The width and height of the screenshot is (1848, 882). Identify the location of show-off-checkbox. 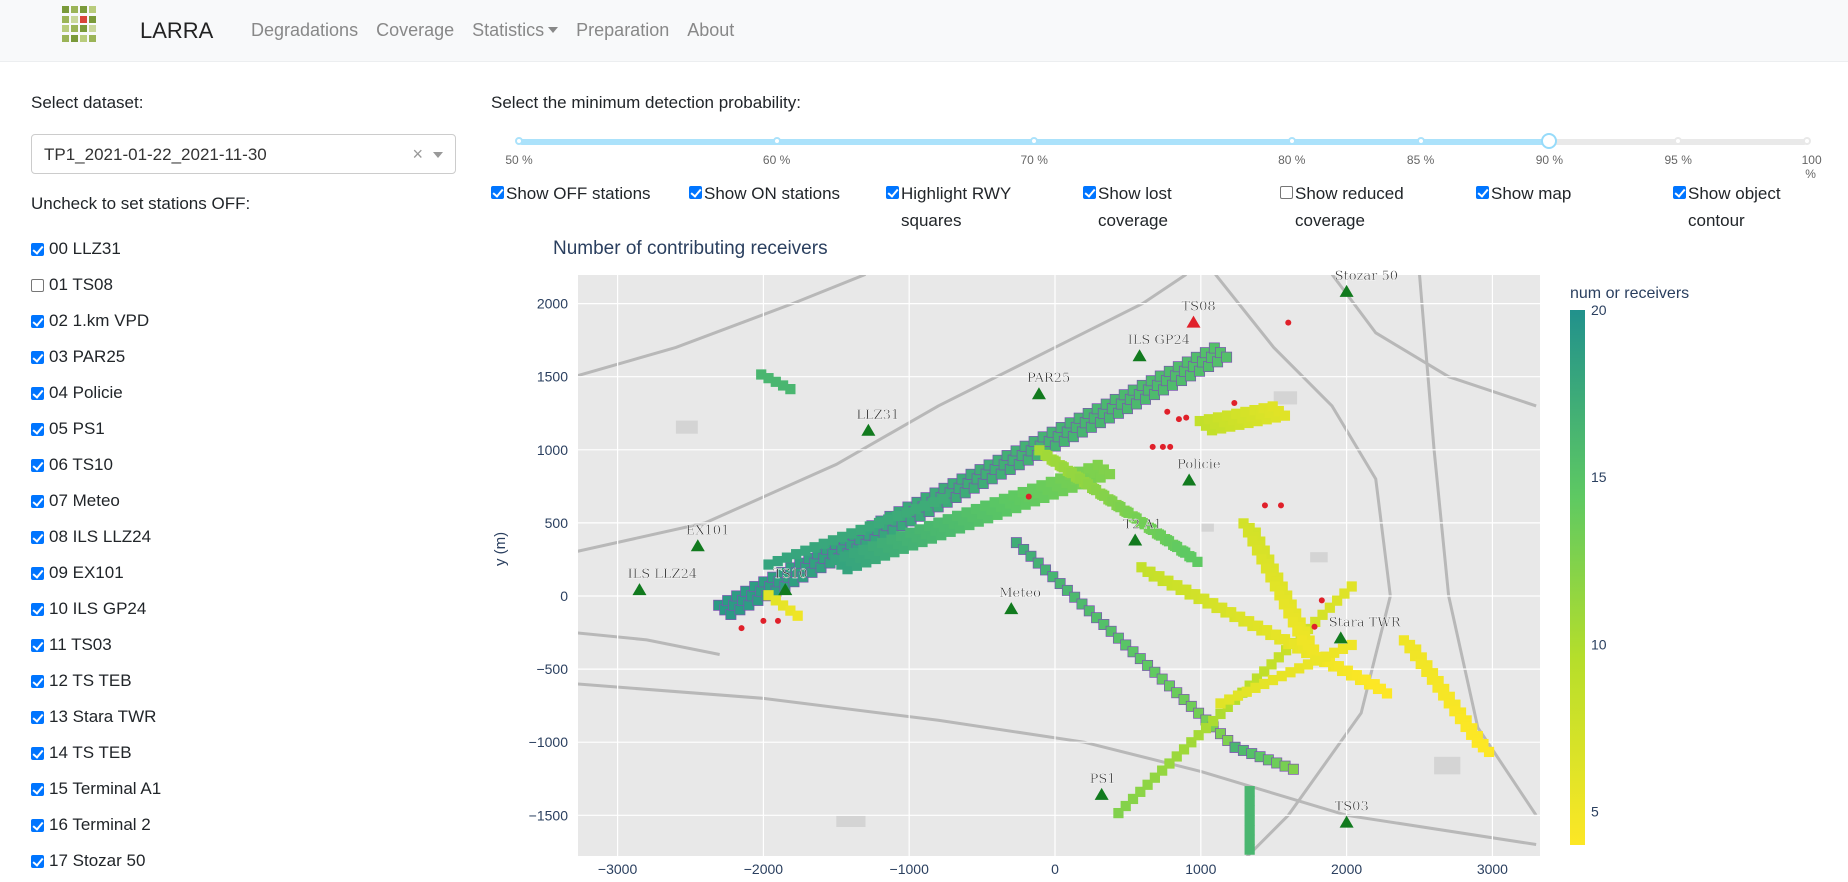
(497, 192).